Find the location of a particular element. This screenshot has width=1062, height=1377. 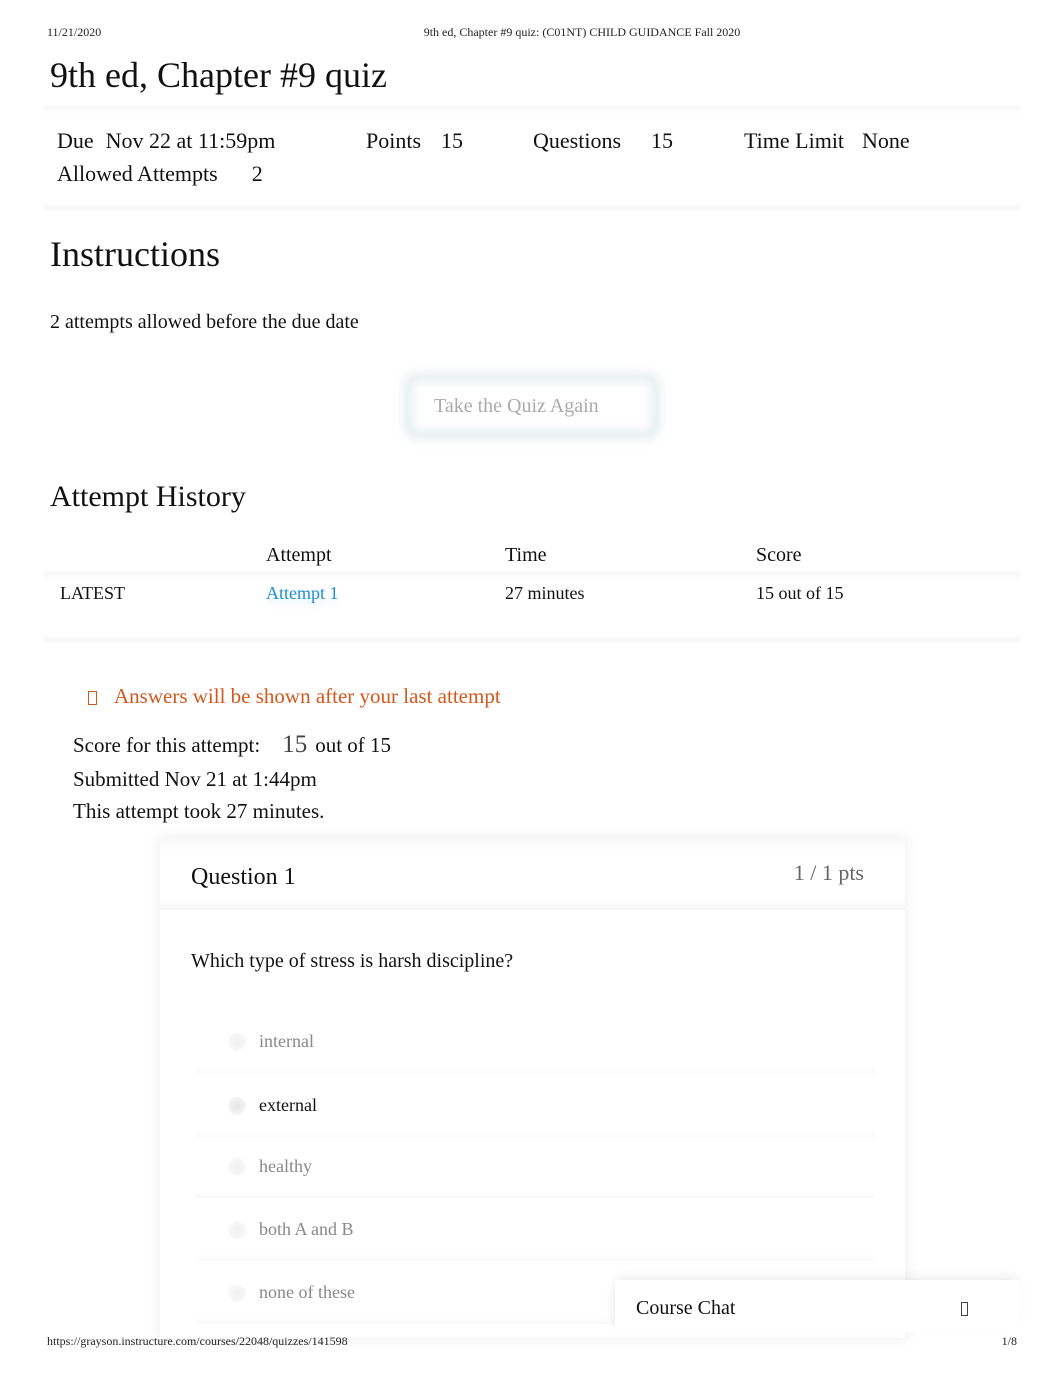

time-limit-label: Time Limit is located at coordinates (794, 140).